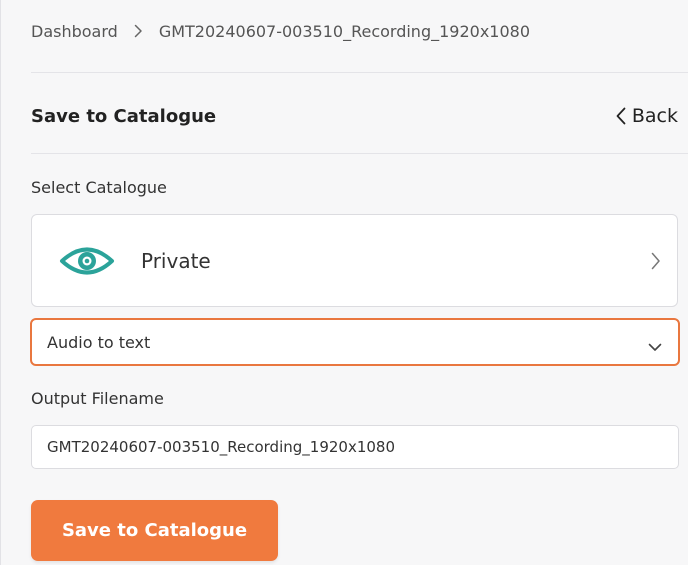  I want to click on select-catalogue-label: Select Catalogue, so click(99, 187).